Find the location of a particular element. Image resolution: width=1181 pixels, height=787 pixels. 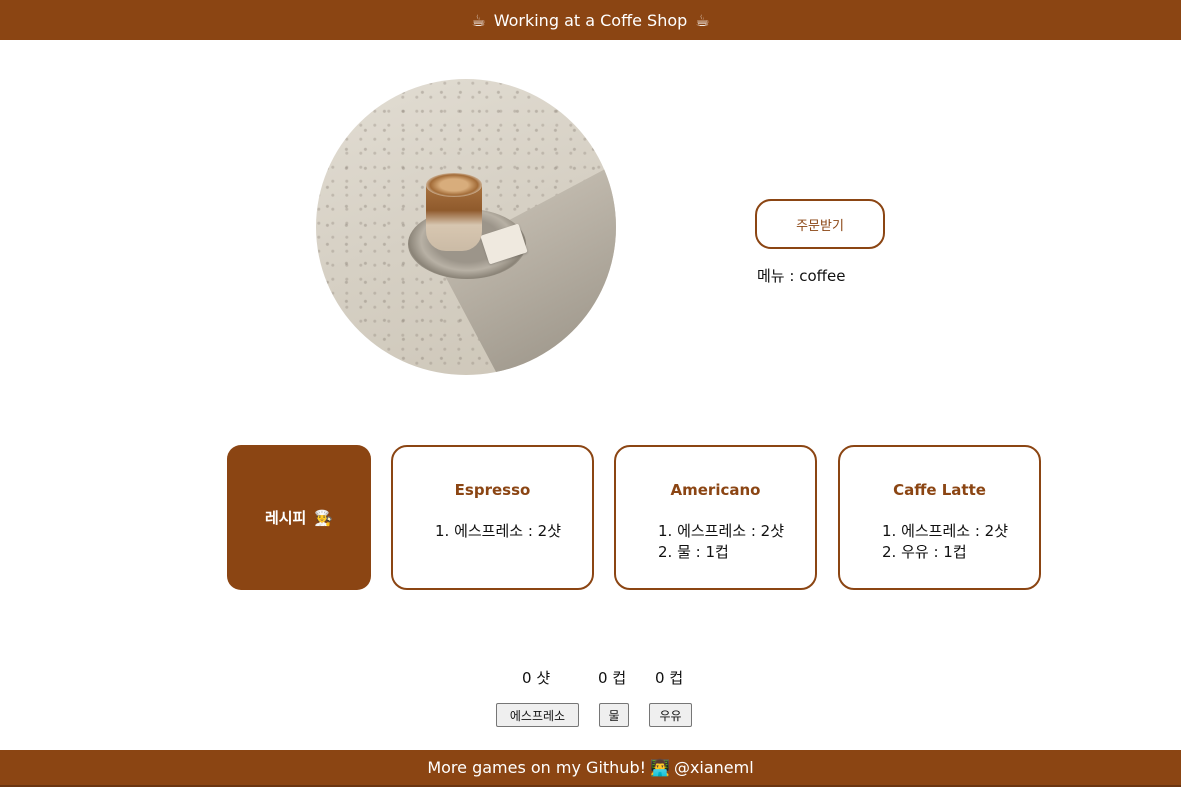

recipe-card-espresso: Espresso 1. 에스프레소 : 2샷 is located at coordinates (492, 517).